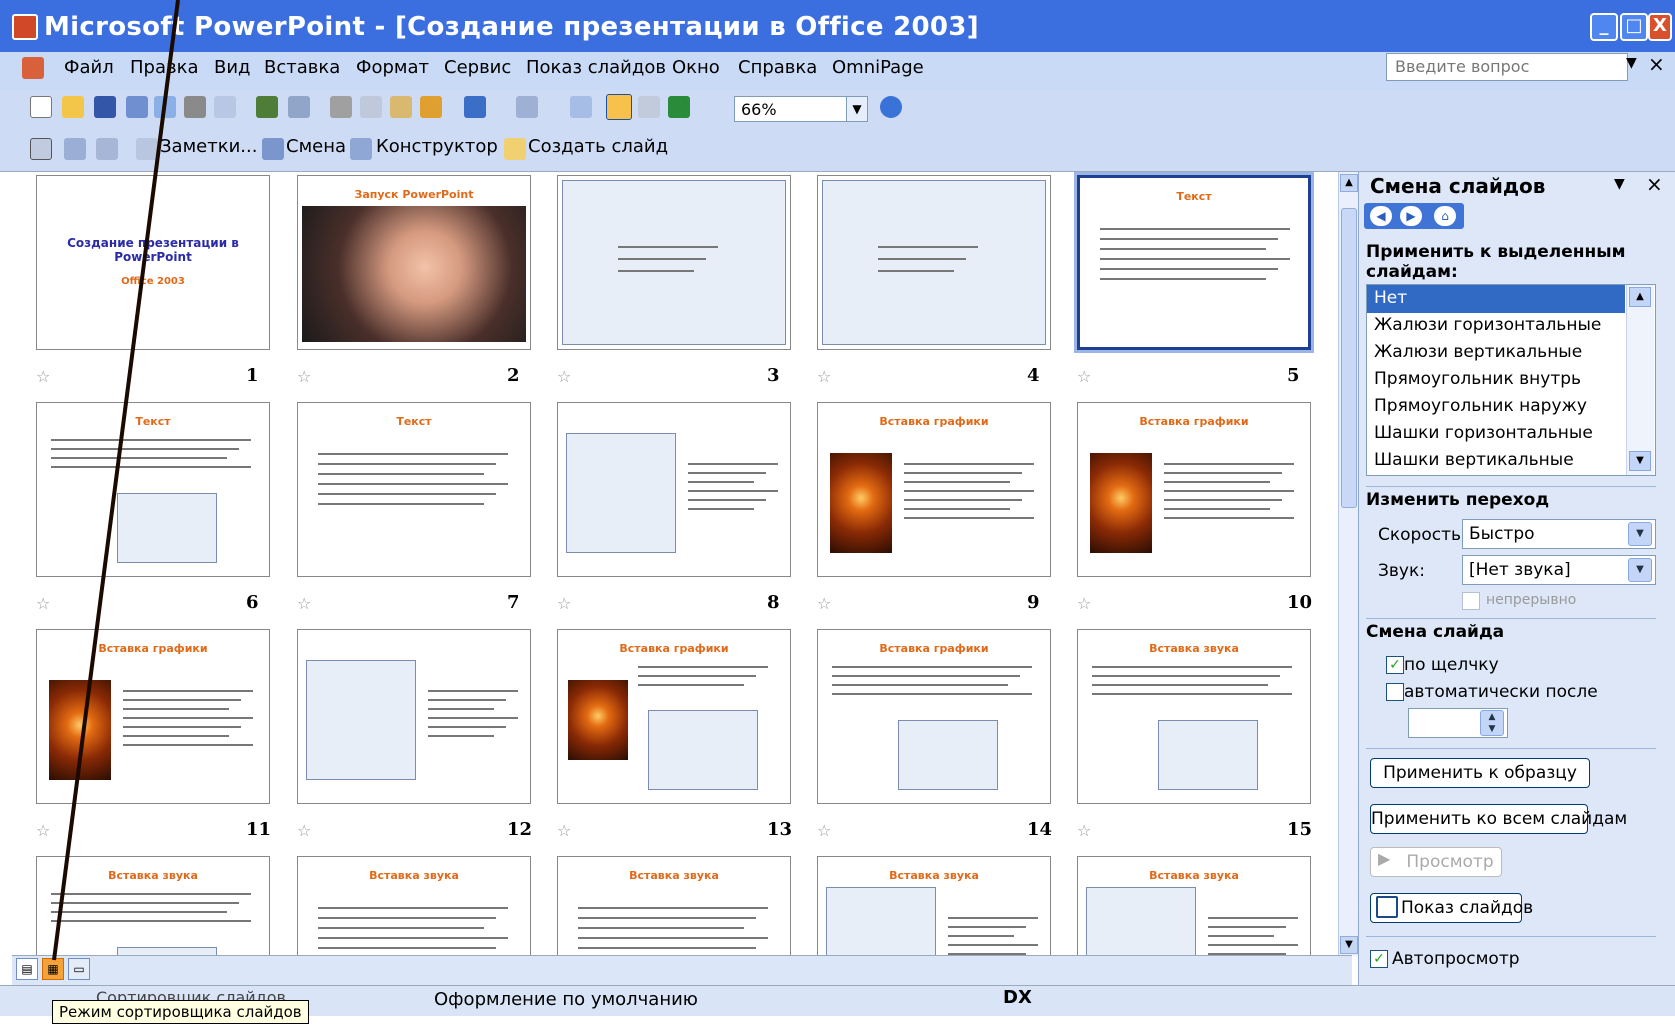  I want to click on help-question-input: Введите вопрос, so click(1507, 67).